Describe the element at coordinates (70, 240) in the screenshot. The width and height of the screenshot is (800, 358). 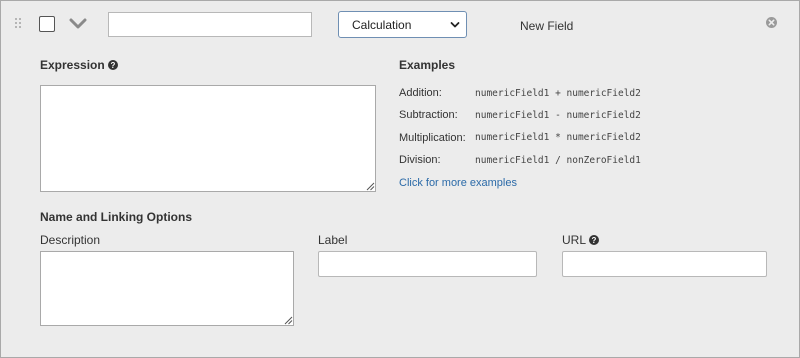
I see `description-label: Description` at that location.